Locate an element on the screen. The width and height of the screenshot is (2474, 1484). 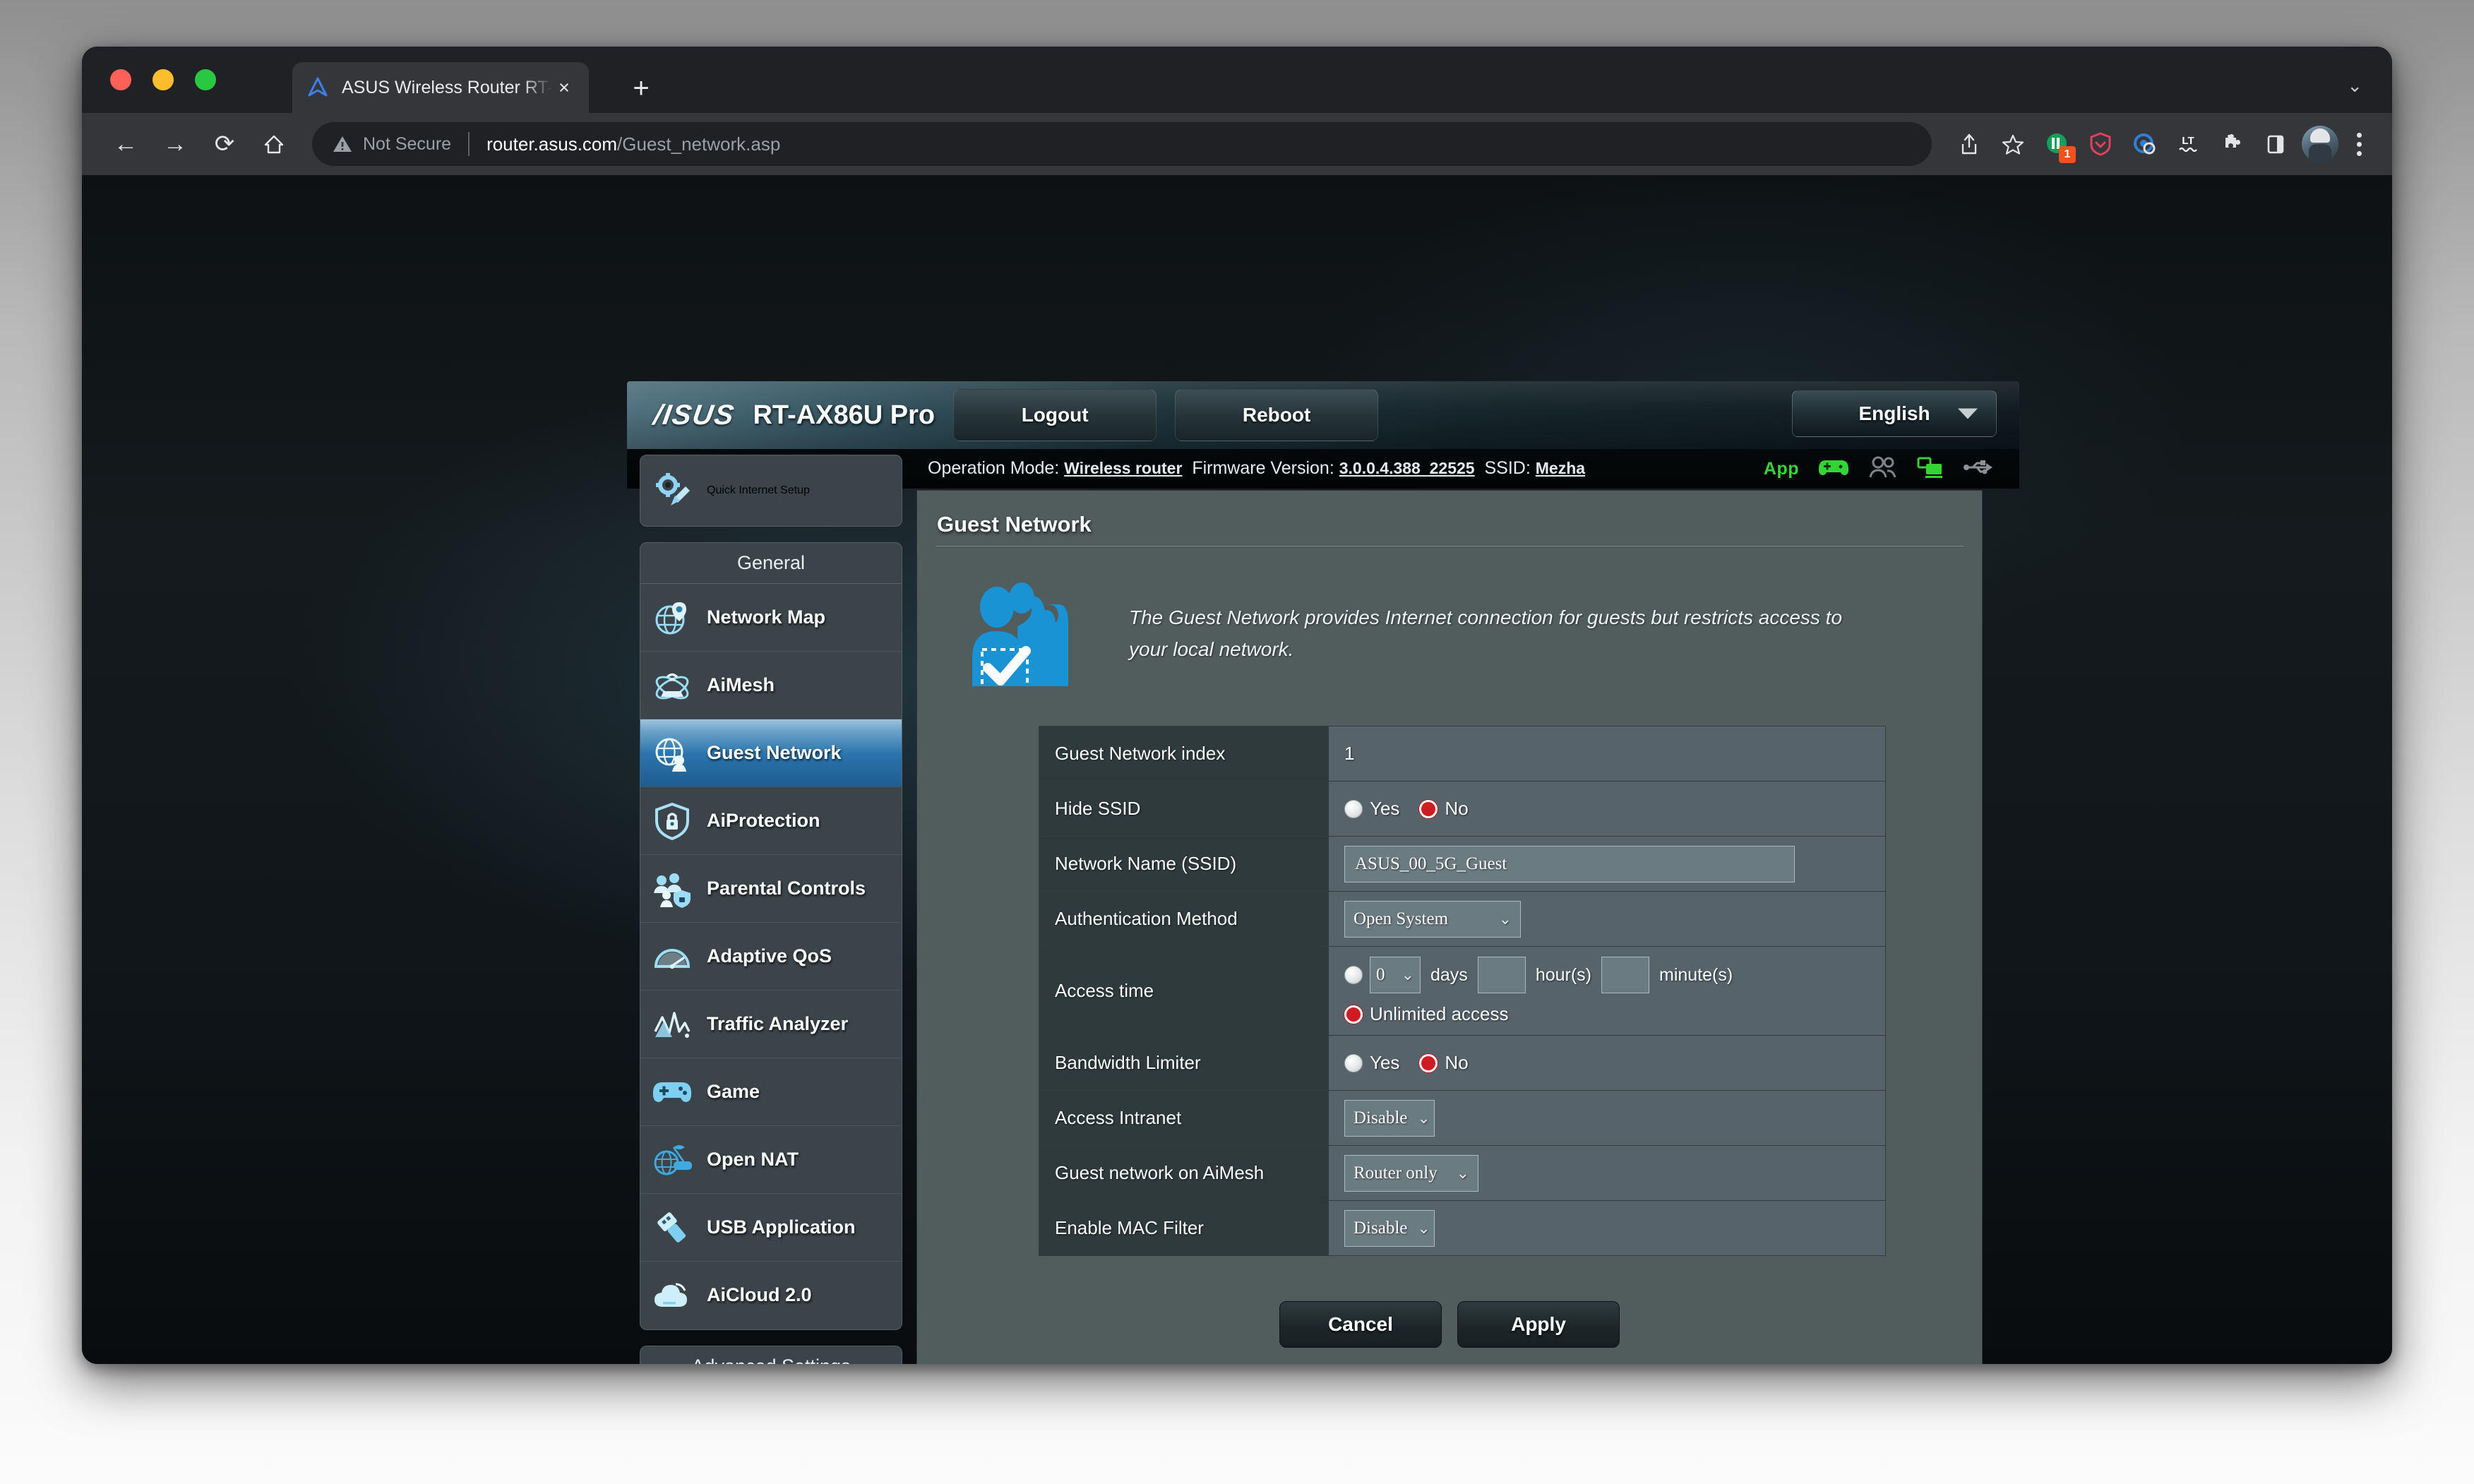
open-nat-icon is located at coordinates (672, 1160).